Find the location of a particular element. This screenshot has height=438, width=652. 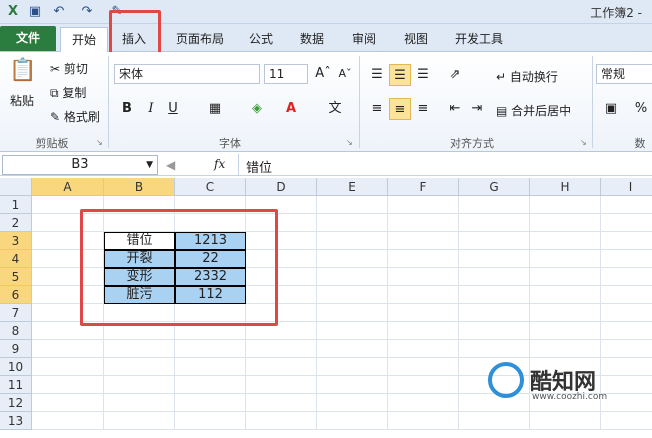

save-icon: ▣ is located at coordinates (35, 12).